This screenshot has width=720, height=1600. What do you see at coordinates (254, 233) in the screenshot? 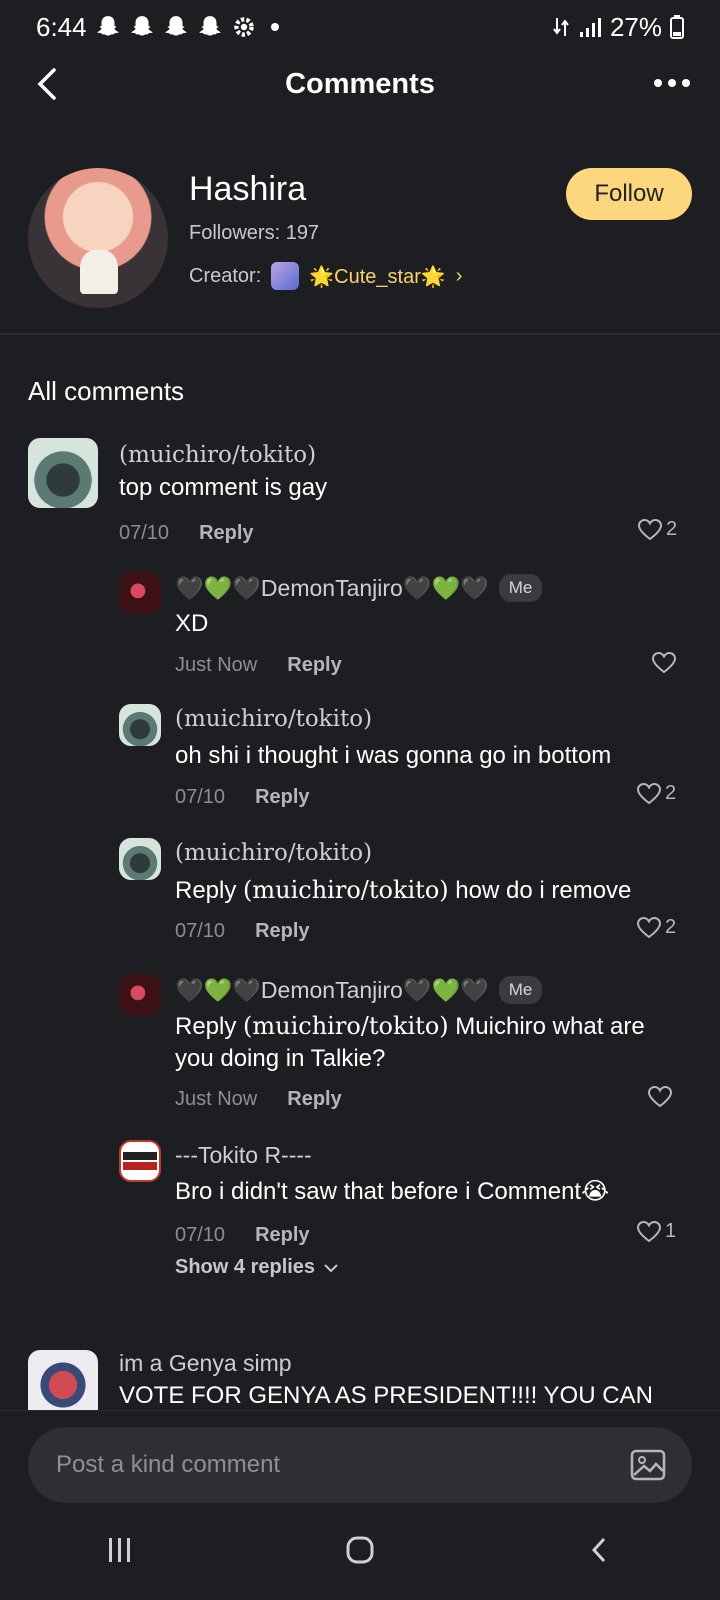
I see `followers-count: Followers: 197` at bounding box center [254, 233].